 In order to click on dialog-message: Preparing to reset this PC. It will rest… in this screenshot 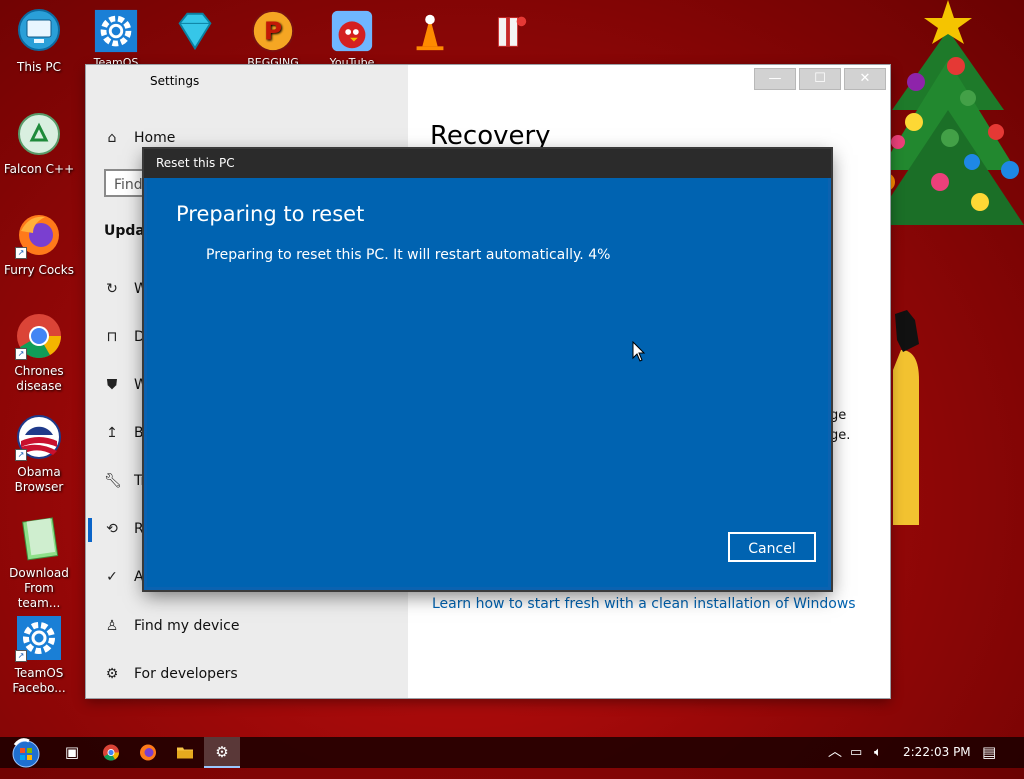, I will do `click(408, 255)`.